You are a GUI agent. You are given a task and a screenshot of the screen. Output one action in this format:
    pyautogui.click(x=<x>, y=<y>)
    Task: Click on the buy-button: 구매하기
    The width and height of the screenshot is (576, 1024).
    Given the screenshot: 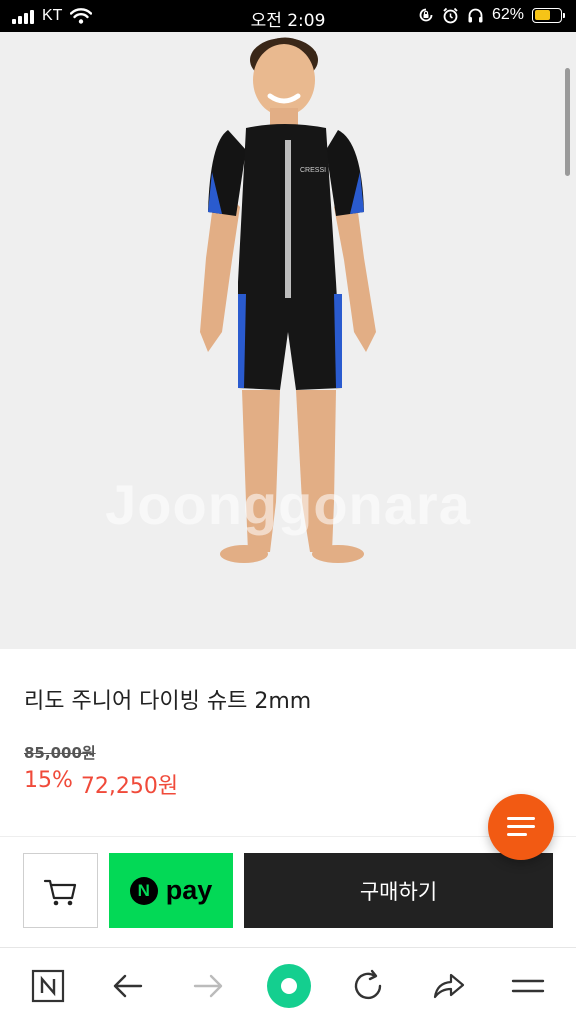 What is the action you would take?
    pyautogui.click(x=398, y=890)
    